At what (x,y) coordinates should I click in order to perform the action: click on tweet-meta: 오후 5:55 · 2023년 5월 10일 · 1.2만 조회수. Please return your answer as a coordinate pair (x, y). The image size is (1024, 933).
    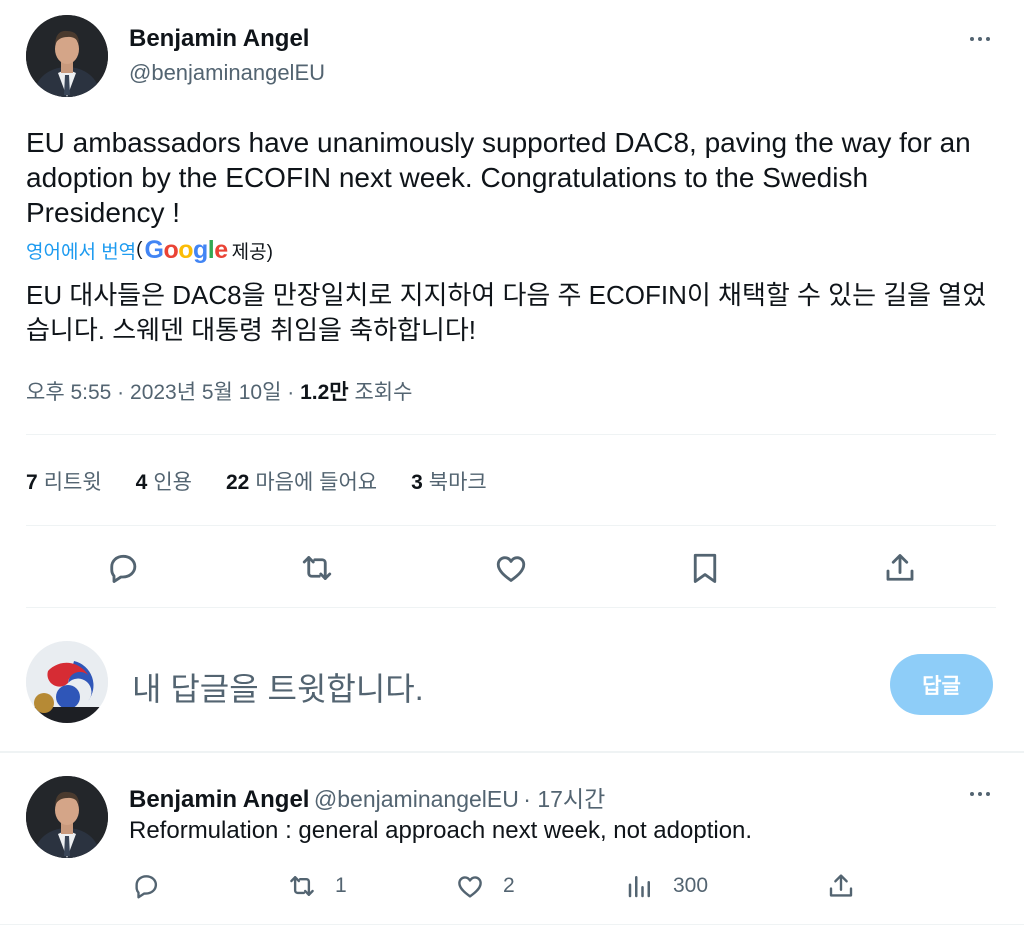
    Looking at the image, I should click on (219, 391).